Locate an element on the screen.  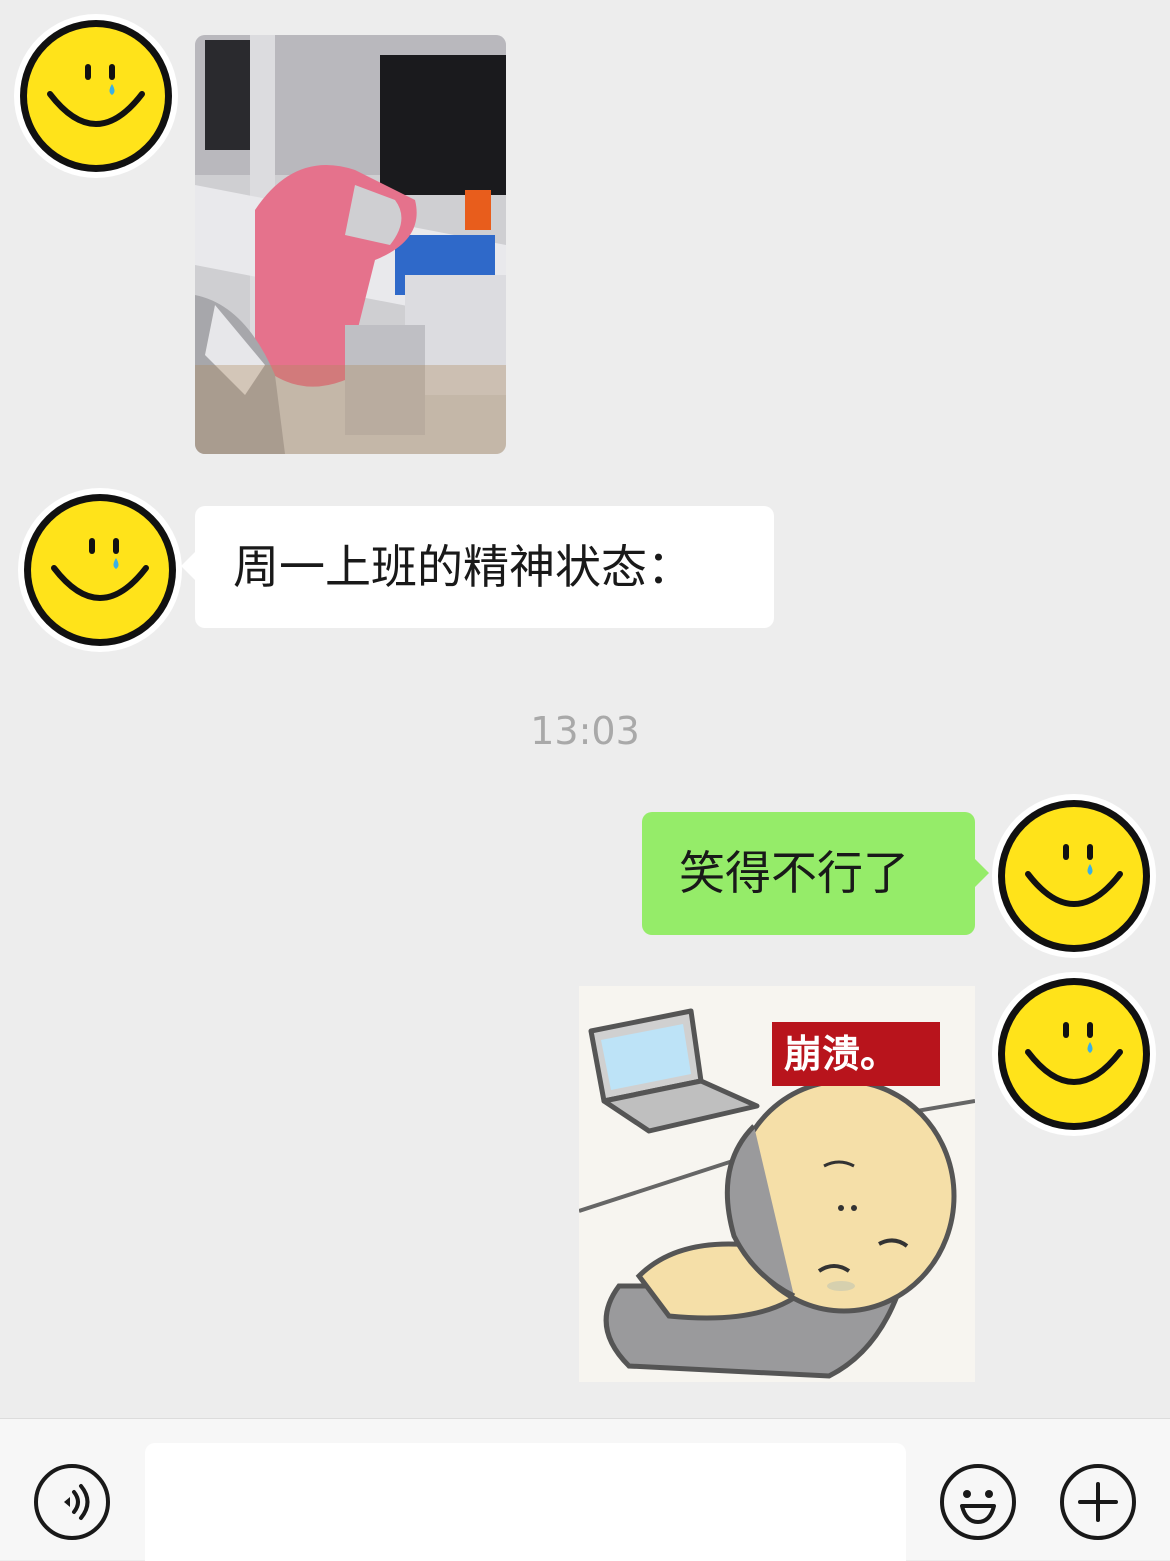
office-photo is located at coordinates (350, 244).